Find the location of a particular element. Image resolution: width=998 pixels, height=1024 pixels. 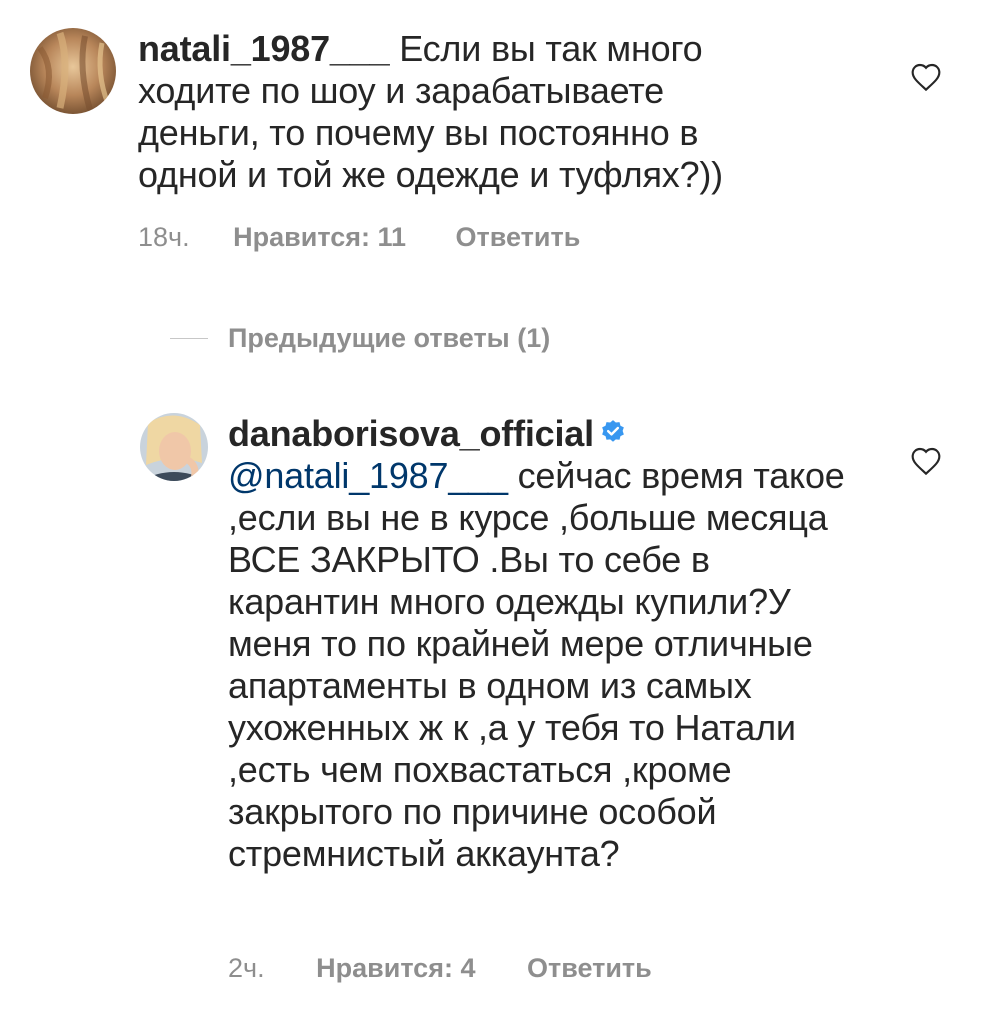

comment-1-reply-button: Ответить is located at coordinates (518, 237).